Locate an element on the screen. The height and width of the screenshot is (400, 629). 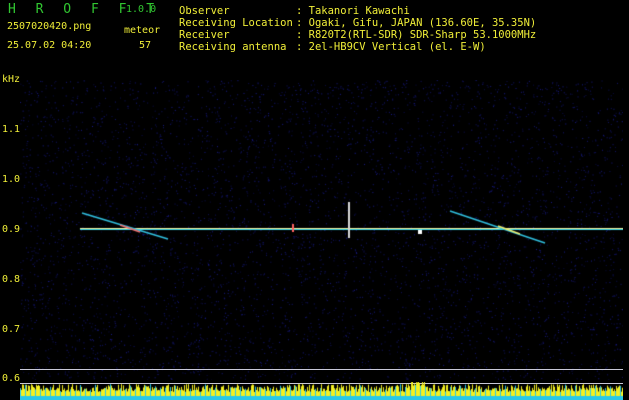
meteor-count: 57 is located at coordinates (145, 45).